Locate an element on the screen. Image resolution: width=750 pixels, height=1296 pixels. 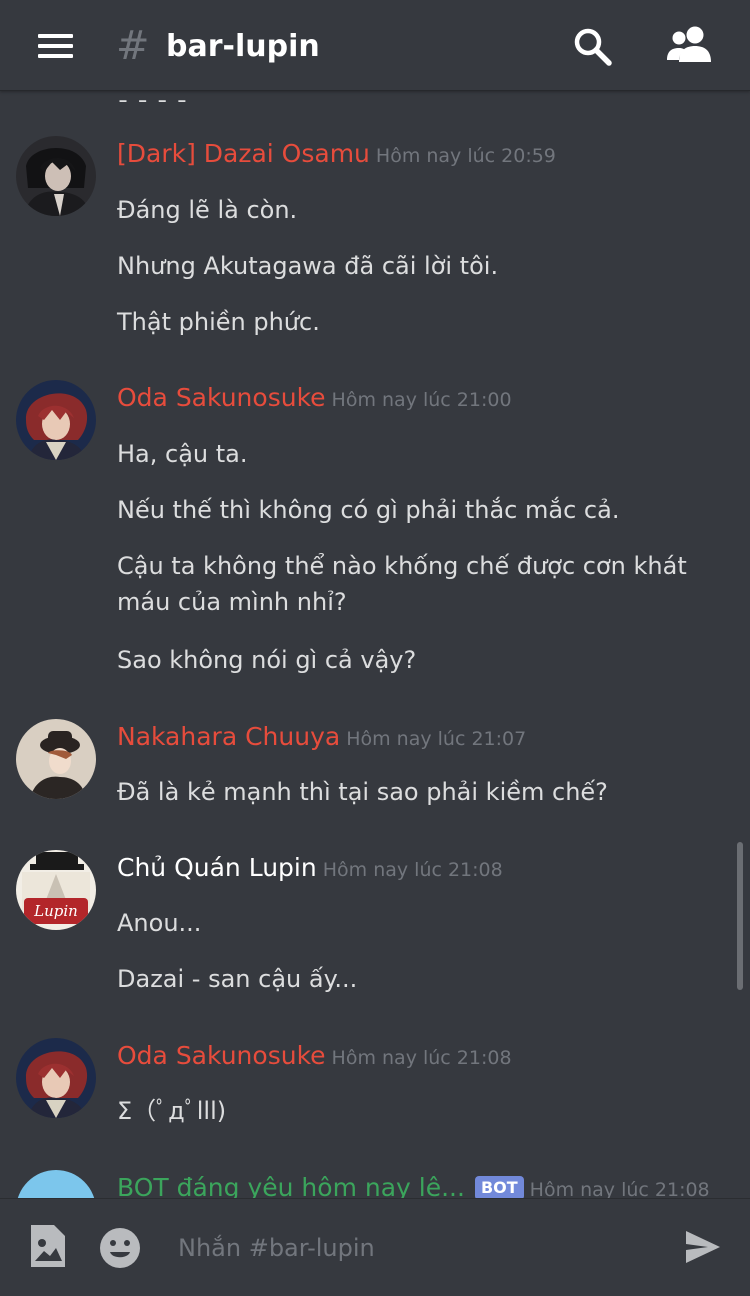
message-input is located at coordinates (410, 1248).